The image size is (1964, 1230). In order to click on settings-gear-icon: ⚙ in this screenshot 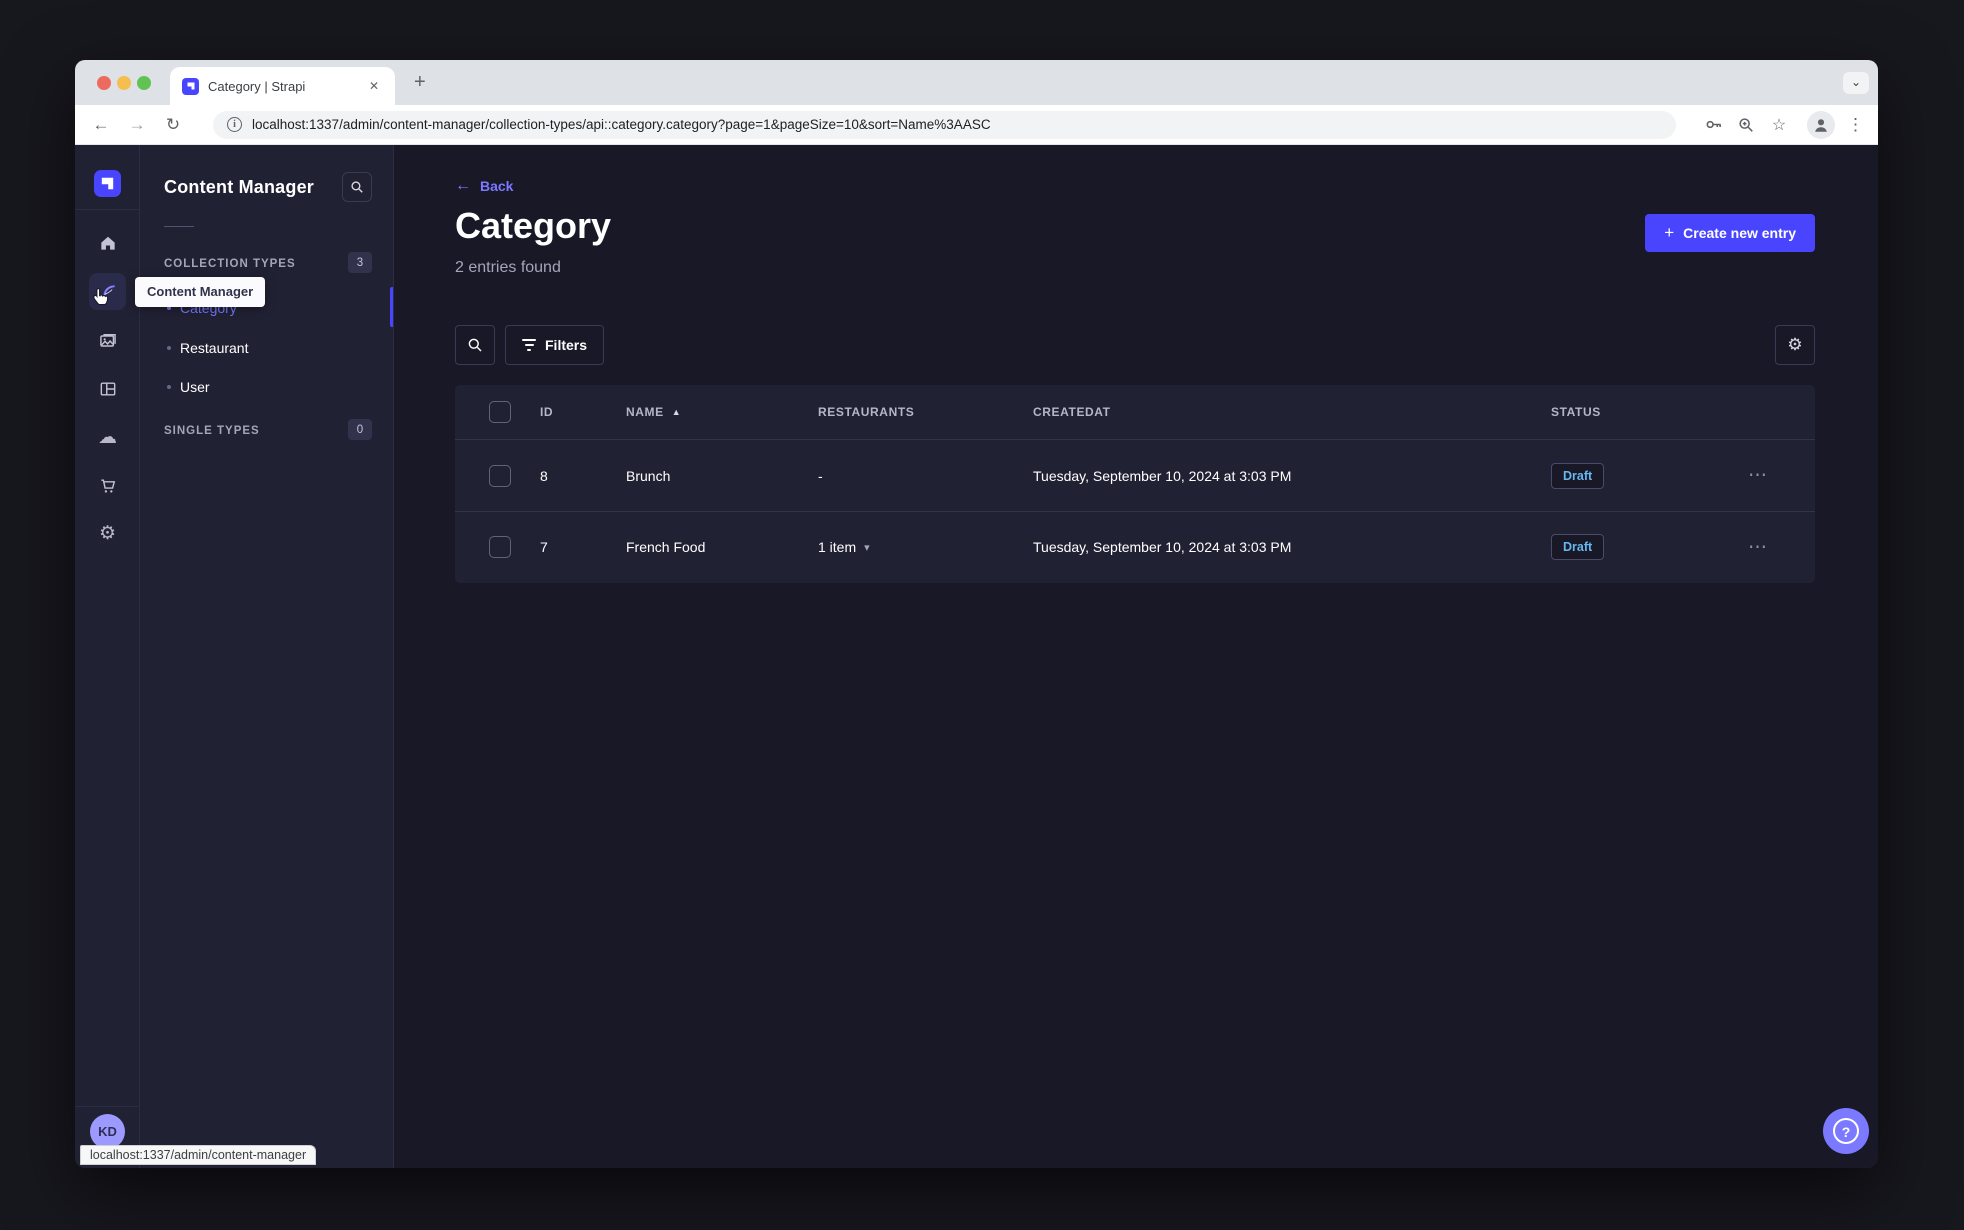, I will do `click(107, 533)`.